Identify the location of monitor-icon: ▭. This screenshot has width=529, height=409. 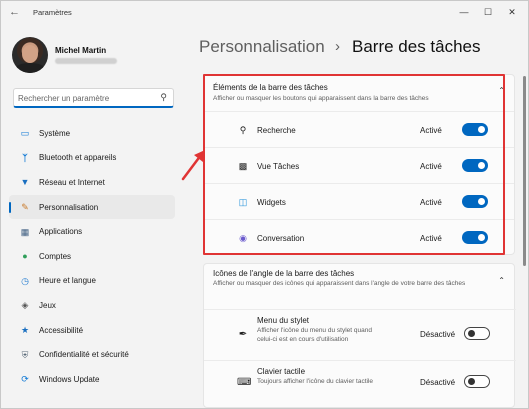
(25, 133).